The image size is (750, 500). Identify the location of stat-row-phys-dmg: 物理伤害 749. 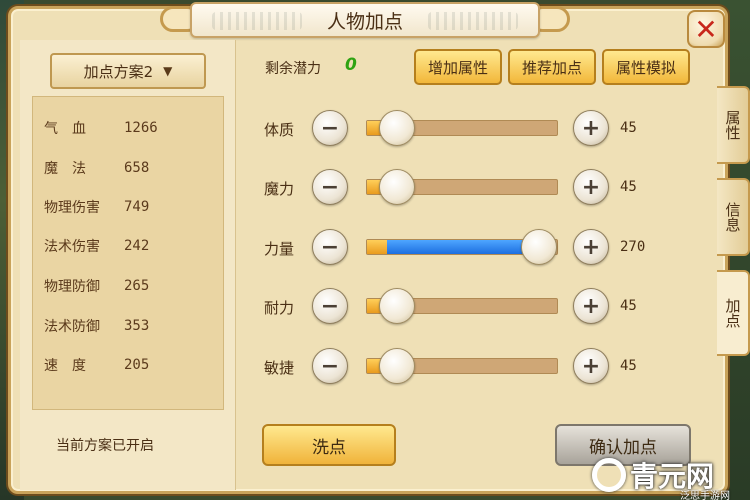
(96, 207).